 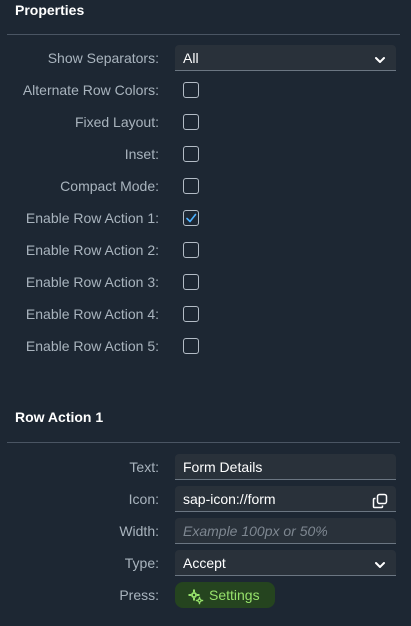 I want to click on checkbox-label: Enable Row Action 3:, so click(x=92, y=282).